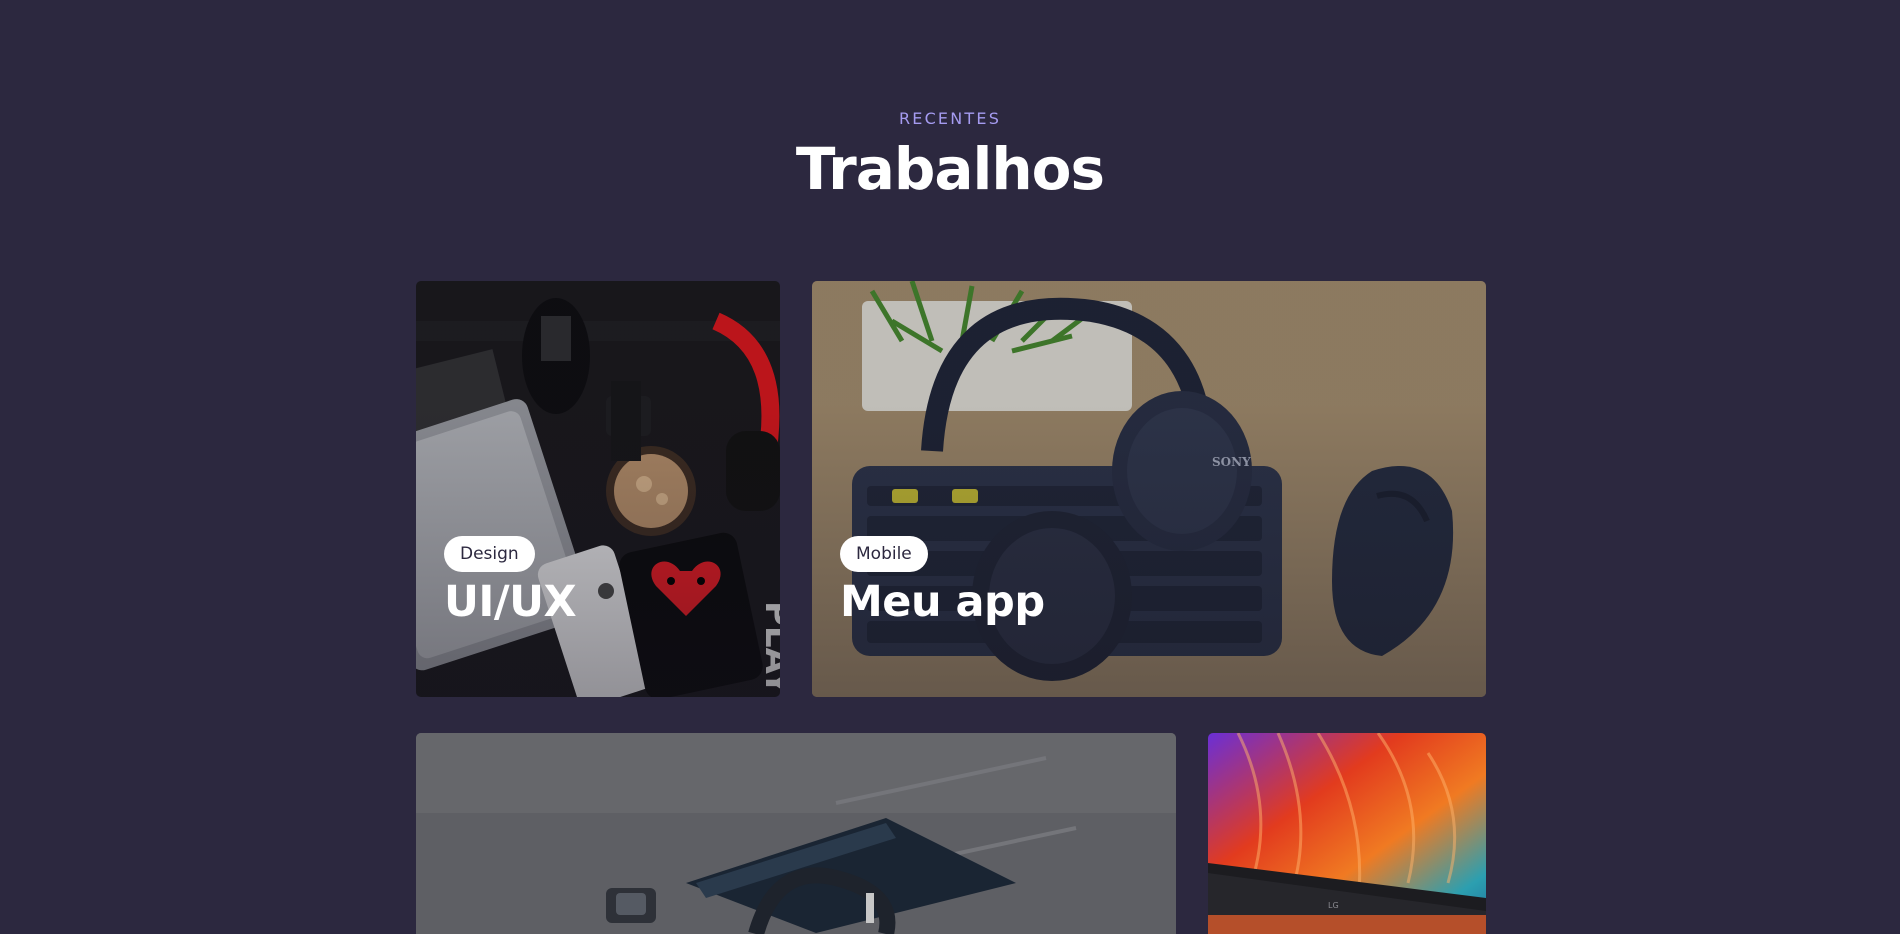 Image resolution: width=1900 pixels, height=934 pixels. Describe the element at coordinates (510, 602) in the screenshot. I see `card-title: UI/UX` at that location.